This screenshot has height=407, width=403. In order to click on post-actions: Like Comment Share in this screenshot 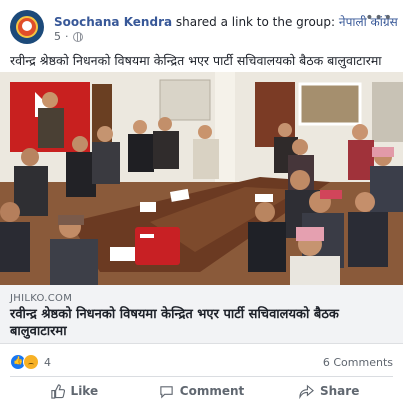, I will do `click(201, 390)`.